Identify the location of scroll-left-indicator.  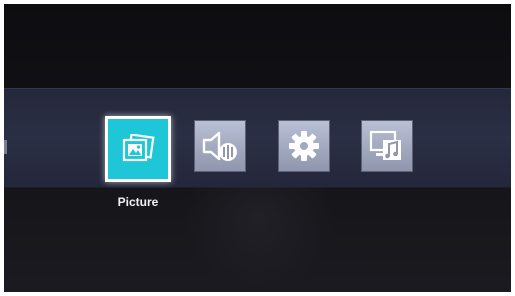
(5, 147).